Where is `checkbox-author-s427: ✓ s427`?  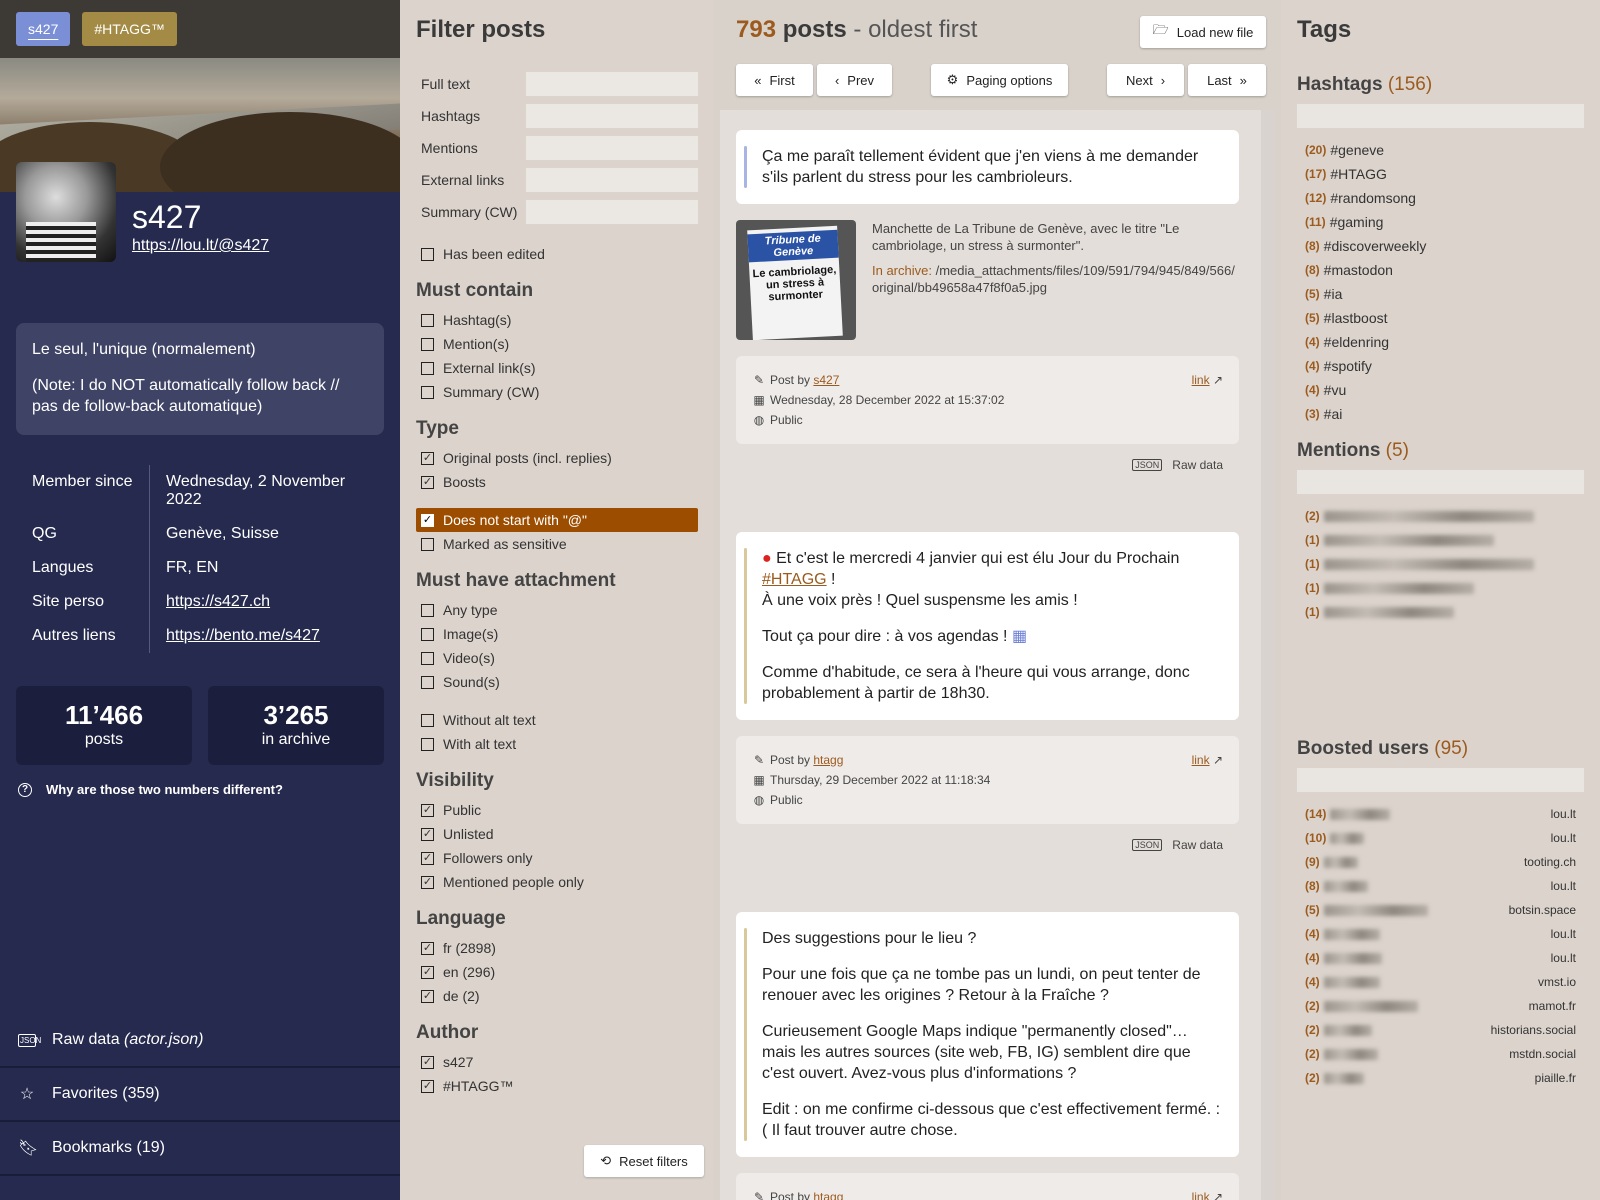
checkbox-author-s427: ✓ s427 is located at coordinates (557, 1062).